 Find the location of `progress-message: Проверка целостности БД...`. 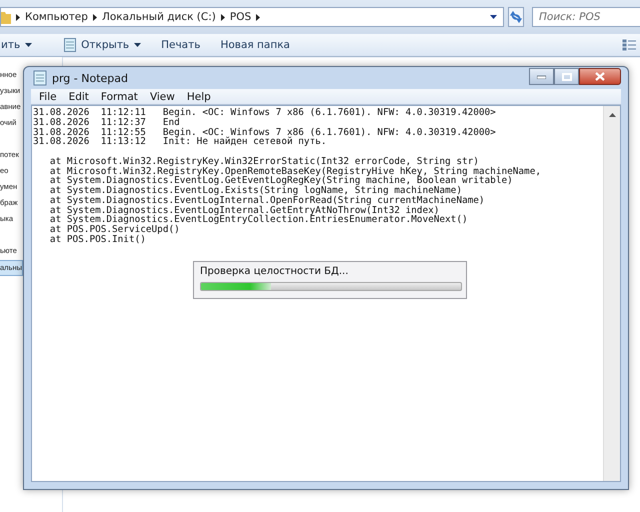

progress-message: Проверка целостности БД... is located at coordinates (275, 271).